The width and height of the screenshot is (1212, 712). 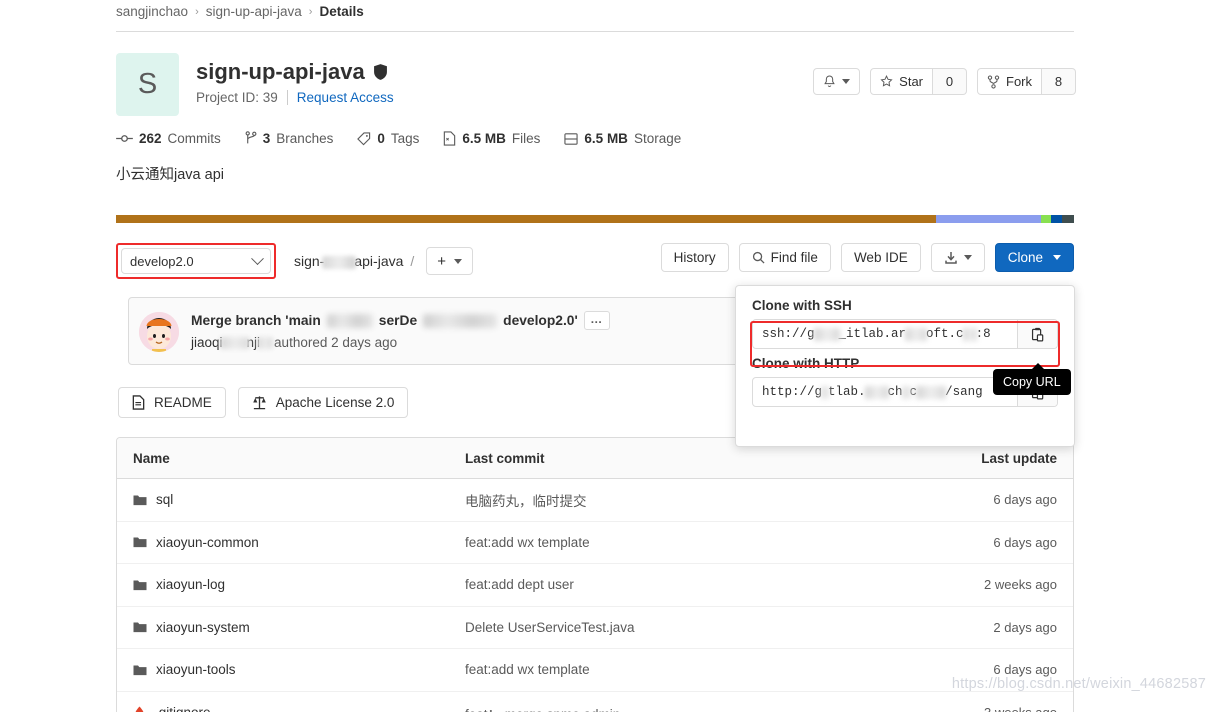 I want to click on file-name-link: .gitignore, so click(x=183, y=708).